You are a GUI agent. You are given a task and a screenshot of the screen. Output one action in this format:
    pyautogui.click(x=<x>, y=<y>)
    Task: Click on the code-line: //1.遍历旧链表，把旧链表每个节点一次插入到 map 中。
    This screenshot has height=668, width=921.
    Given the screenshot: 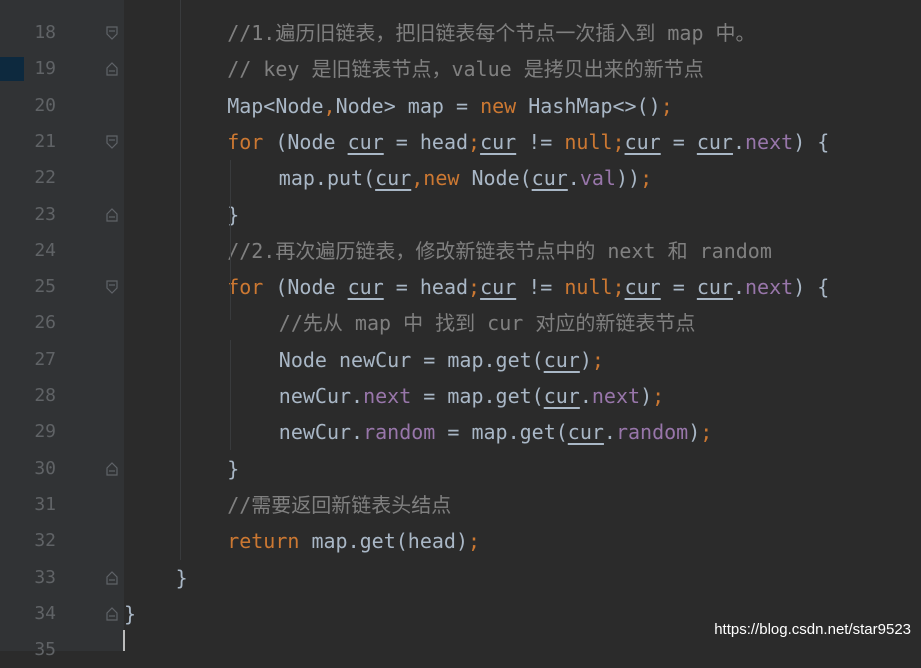 What is the action you would take?
    pyautogui.click(x=440, y=33)
    